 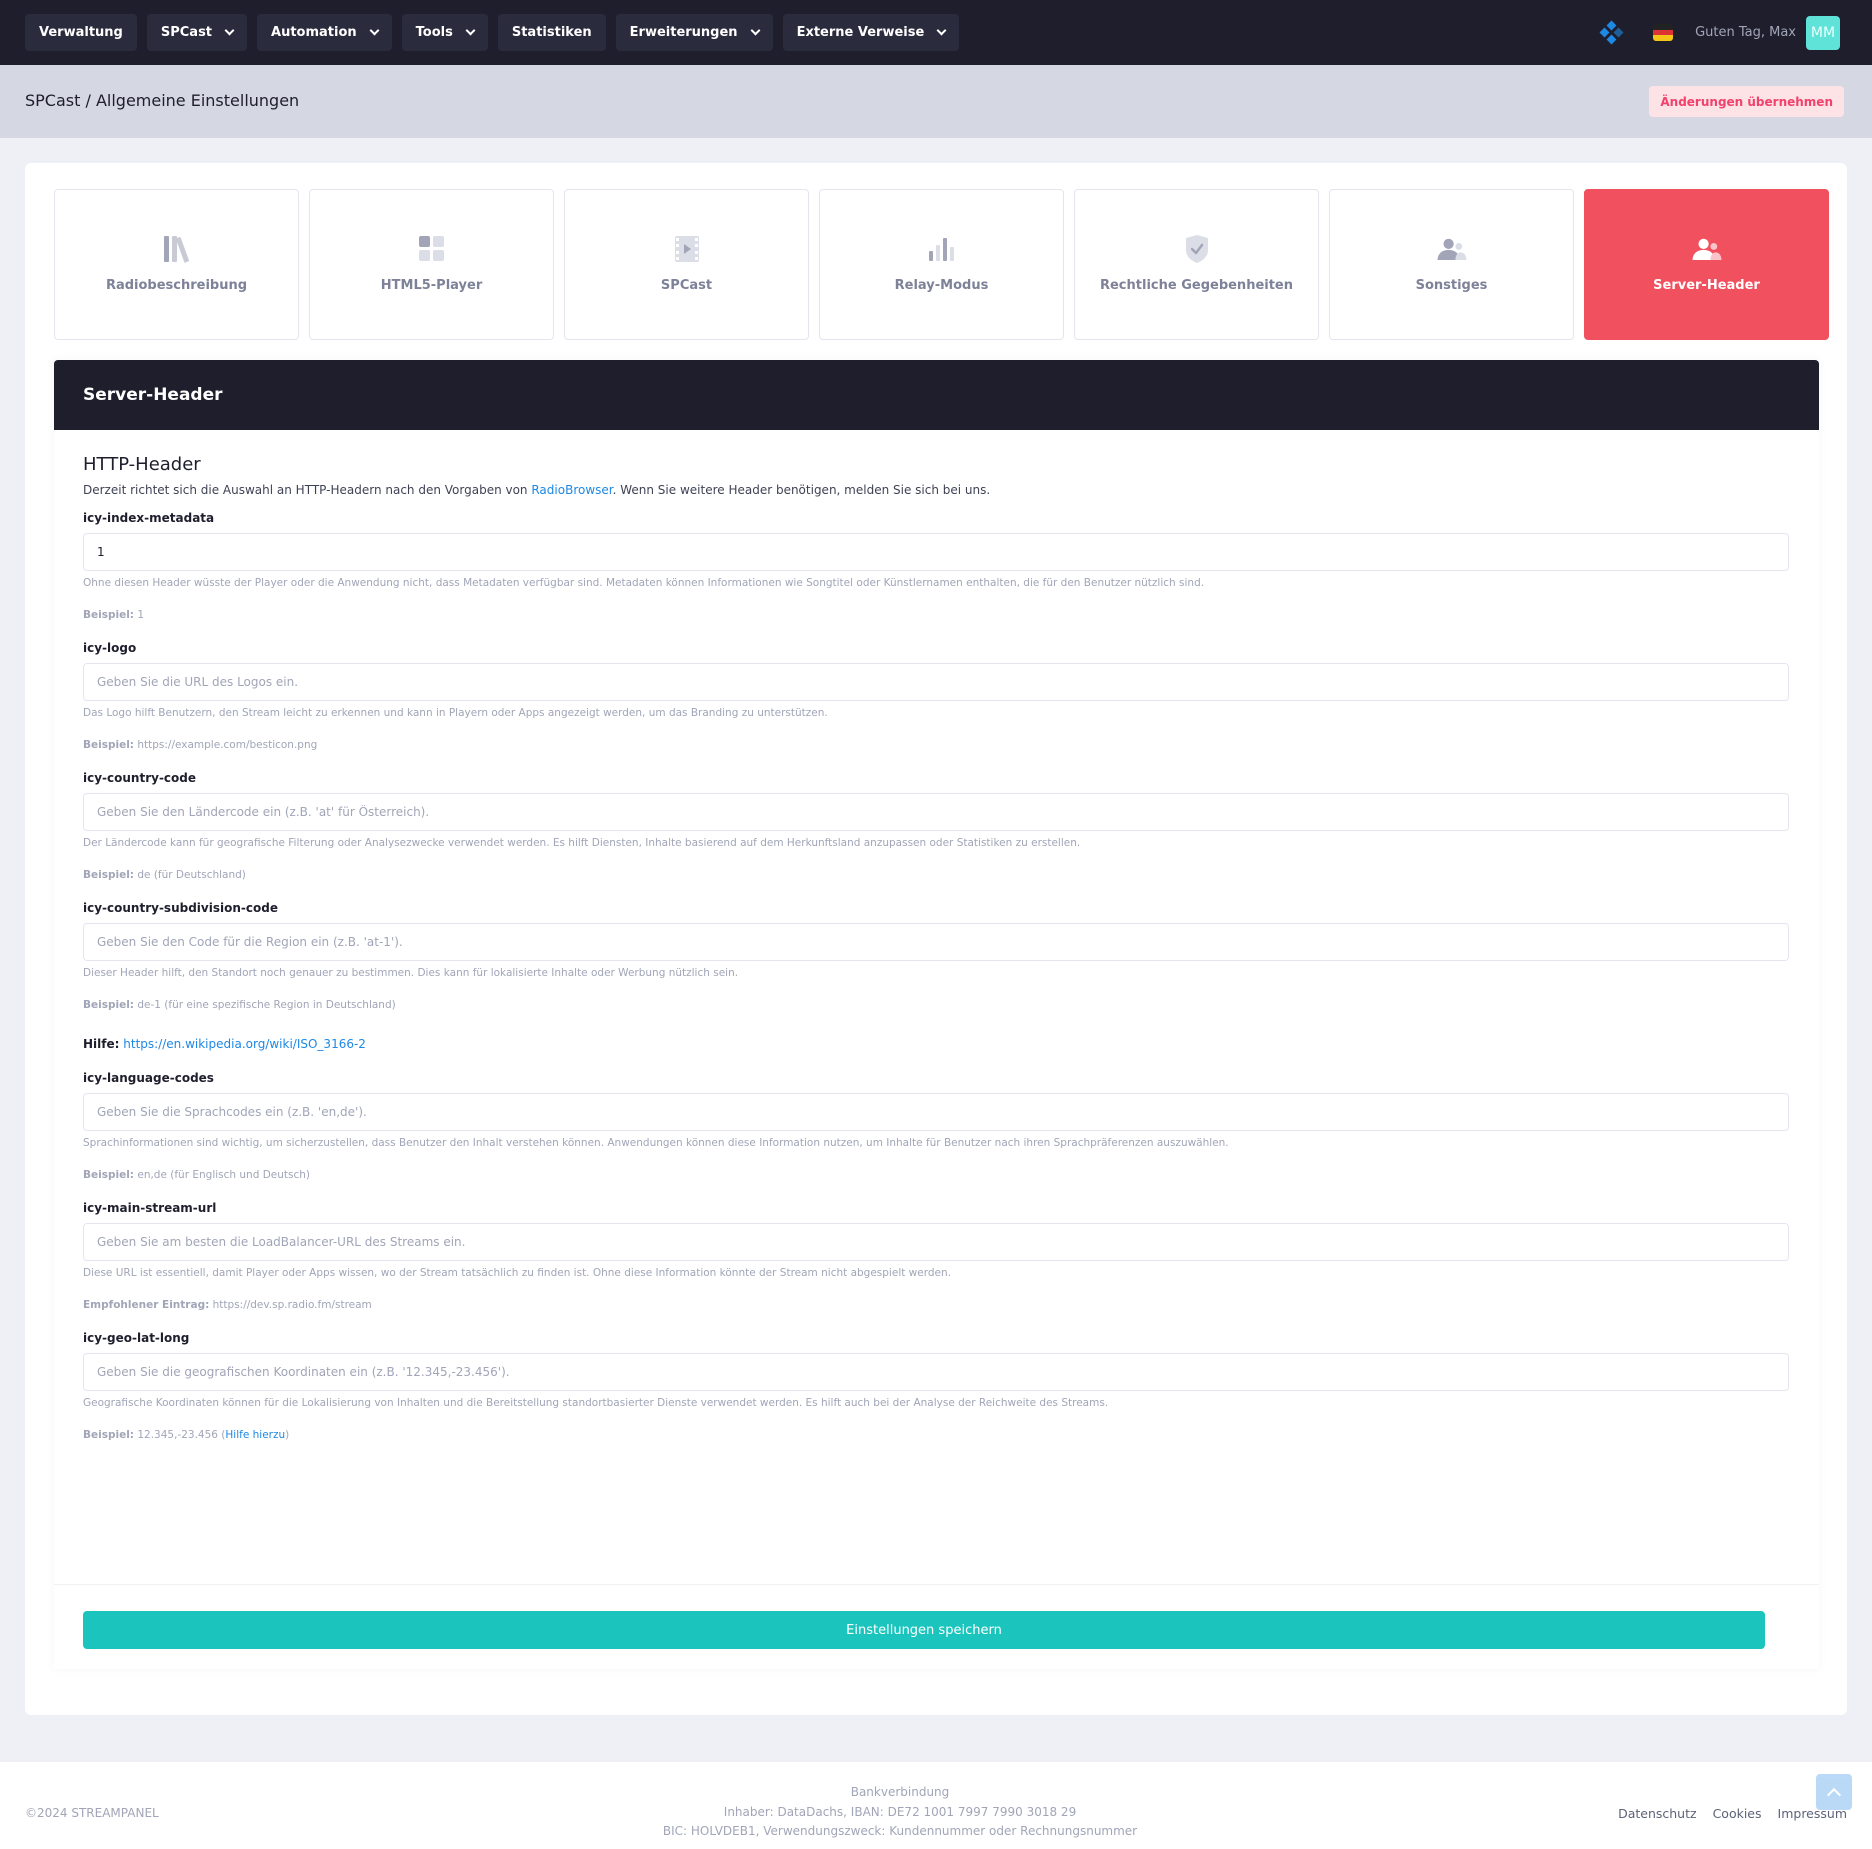 I want to click on nav-item-label: Verwaltung, so click(x=81, y=32).